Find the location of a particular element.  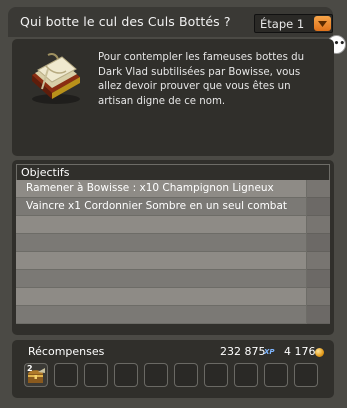

rewards-label: Récompenses is located at coordinates (66, 351).